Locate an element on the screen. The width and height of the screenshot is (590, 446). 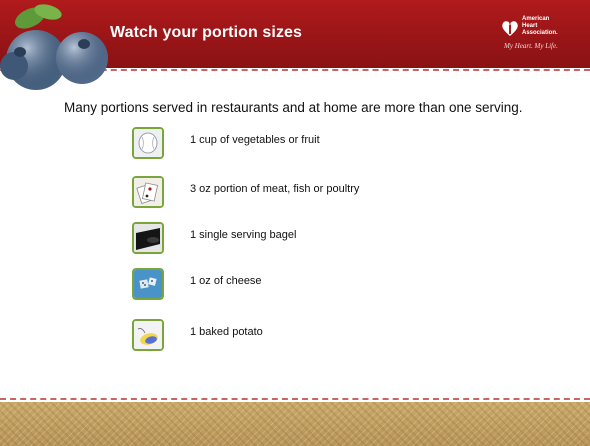
logo-line-1: American is located at coordinates (536, 19).